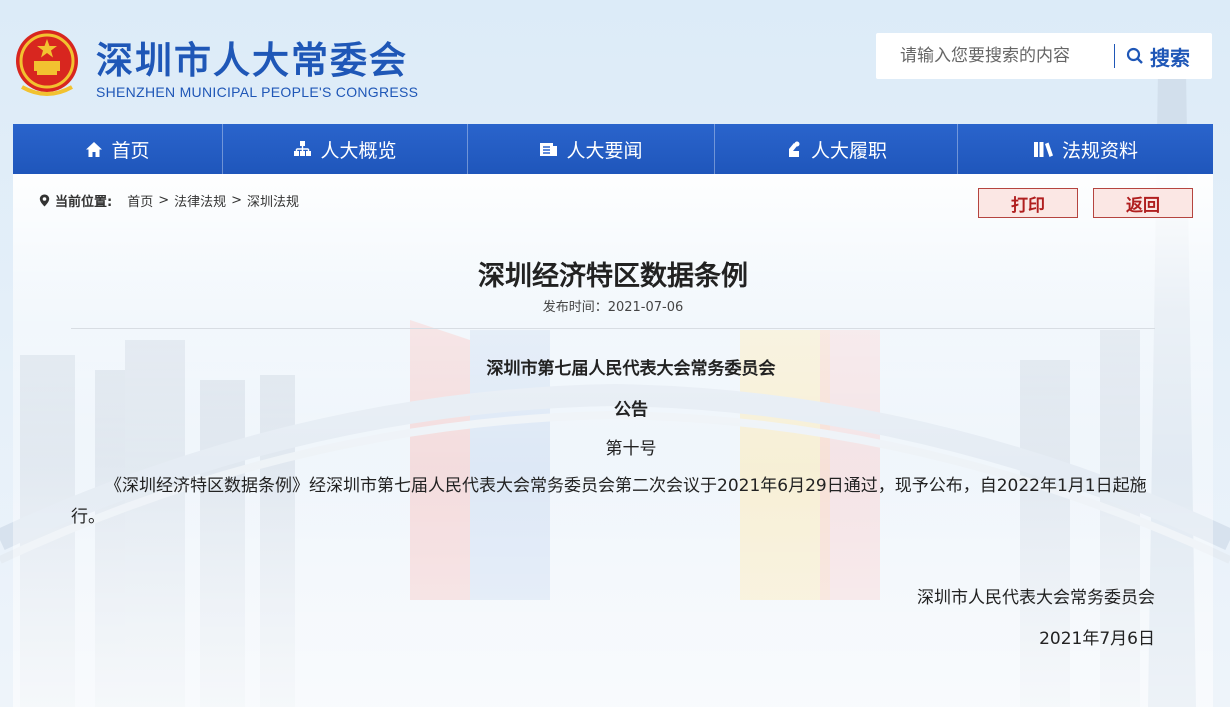 The image size is (1230, 707). What do you see at coordinates (848, 150) in the screenshot?
I see `nav-item-label: 人大履职` at bounding box center [848, 150].